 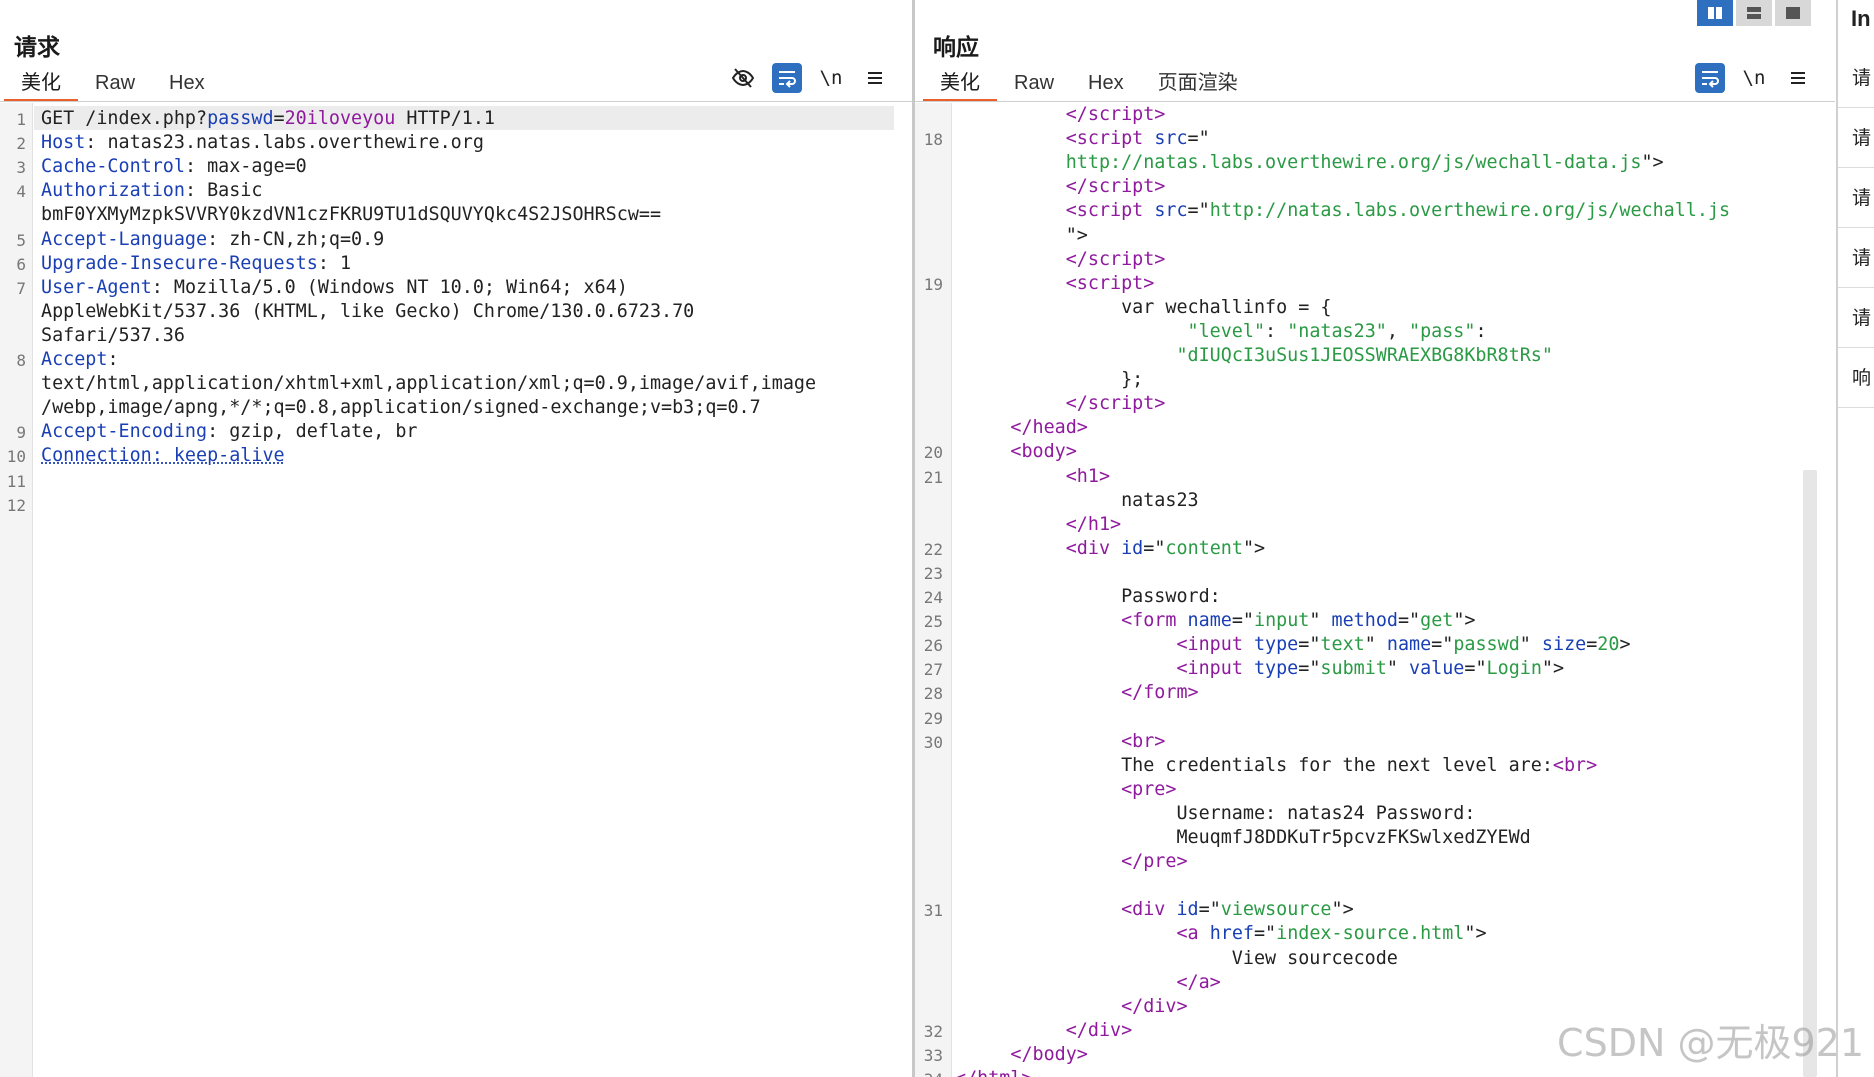 What do you see at coordinates (994, 1072) in the screenshot?
I see `code-line: </html>` at bounding box center [994, 1072].